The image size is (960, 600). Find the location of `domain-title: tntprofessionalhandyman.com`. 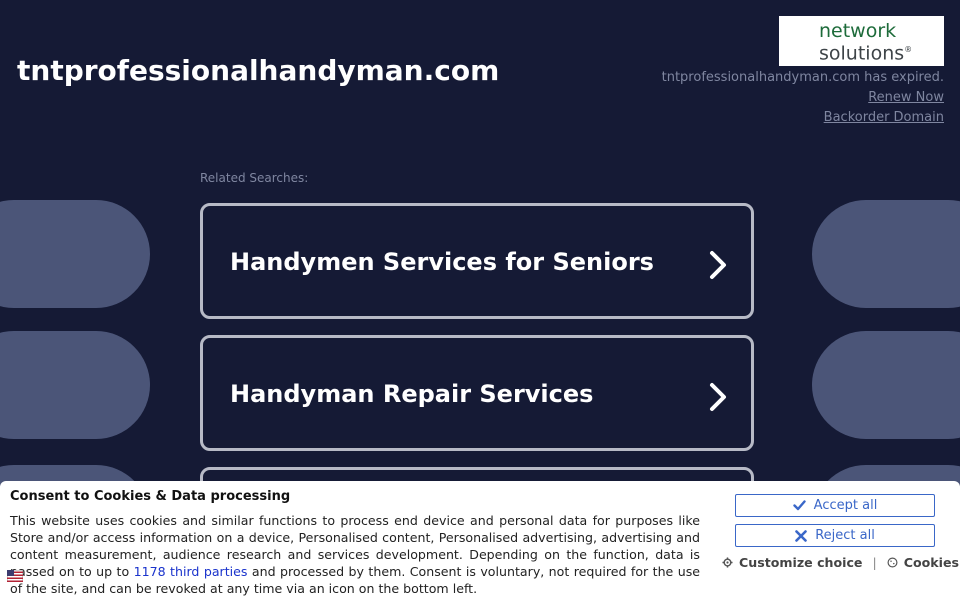

domain-title: tntprofessionalhandyman.com is located at coordinates (258, 70).